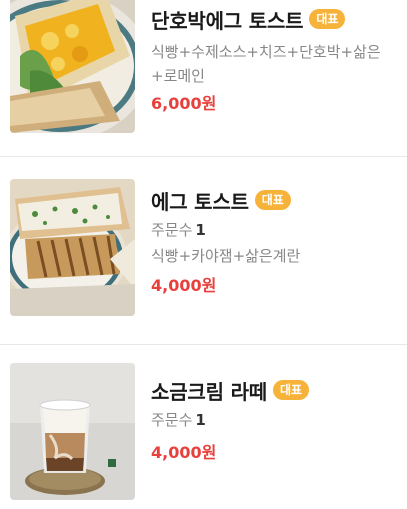 Image resolution: width=407 pixels, height=509 pixels. Describe the element at coordinates (226, 256) in the screenshot. I see `menu-item-description: 식빵+카야잼+삶은계란` at that location.